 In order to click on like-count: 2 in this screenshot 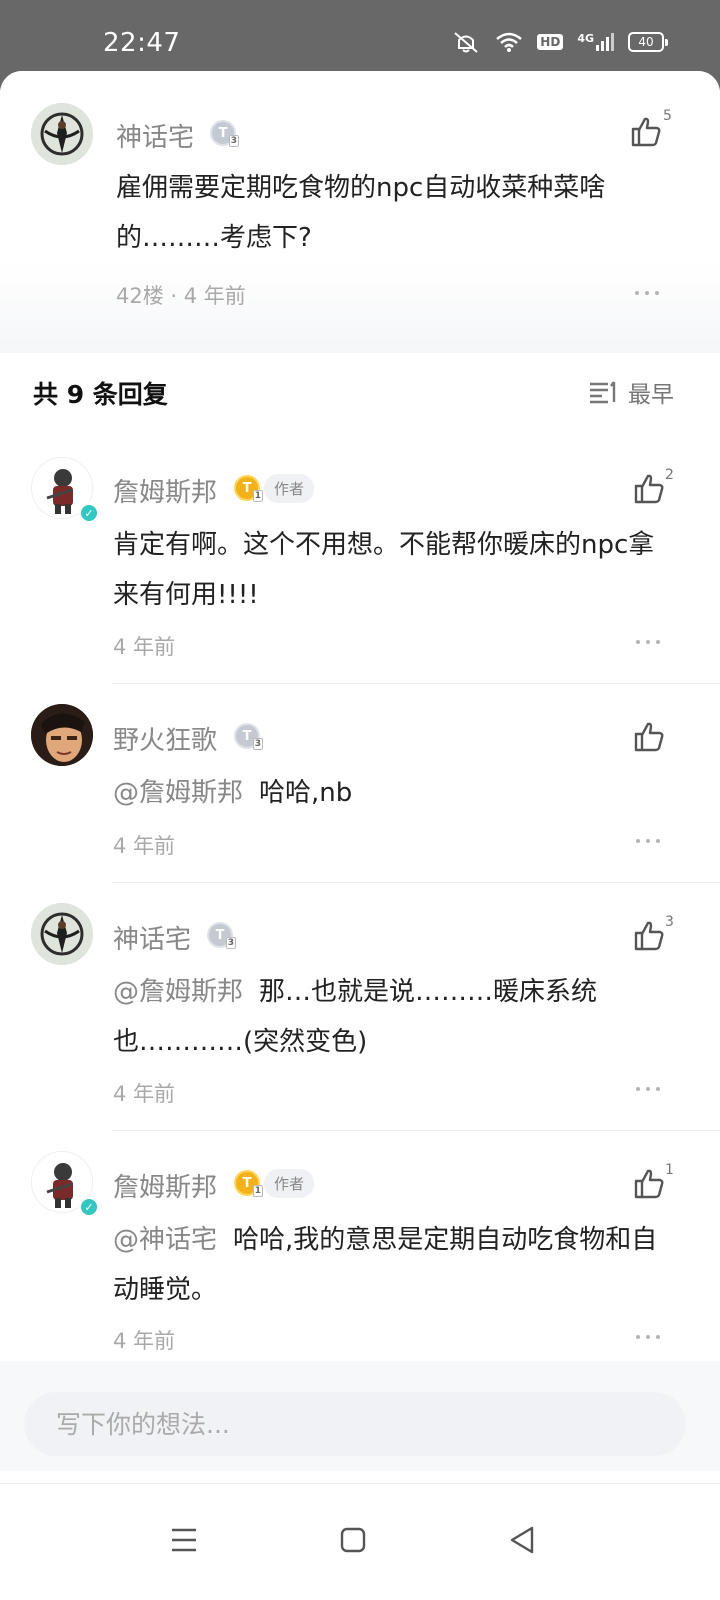, I will do `click(669, 475)`.